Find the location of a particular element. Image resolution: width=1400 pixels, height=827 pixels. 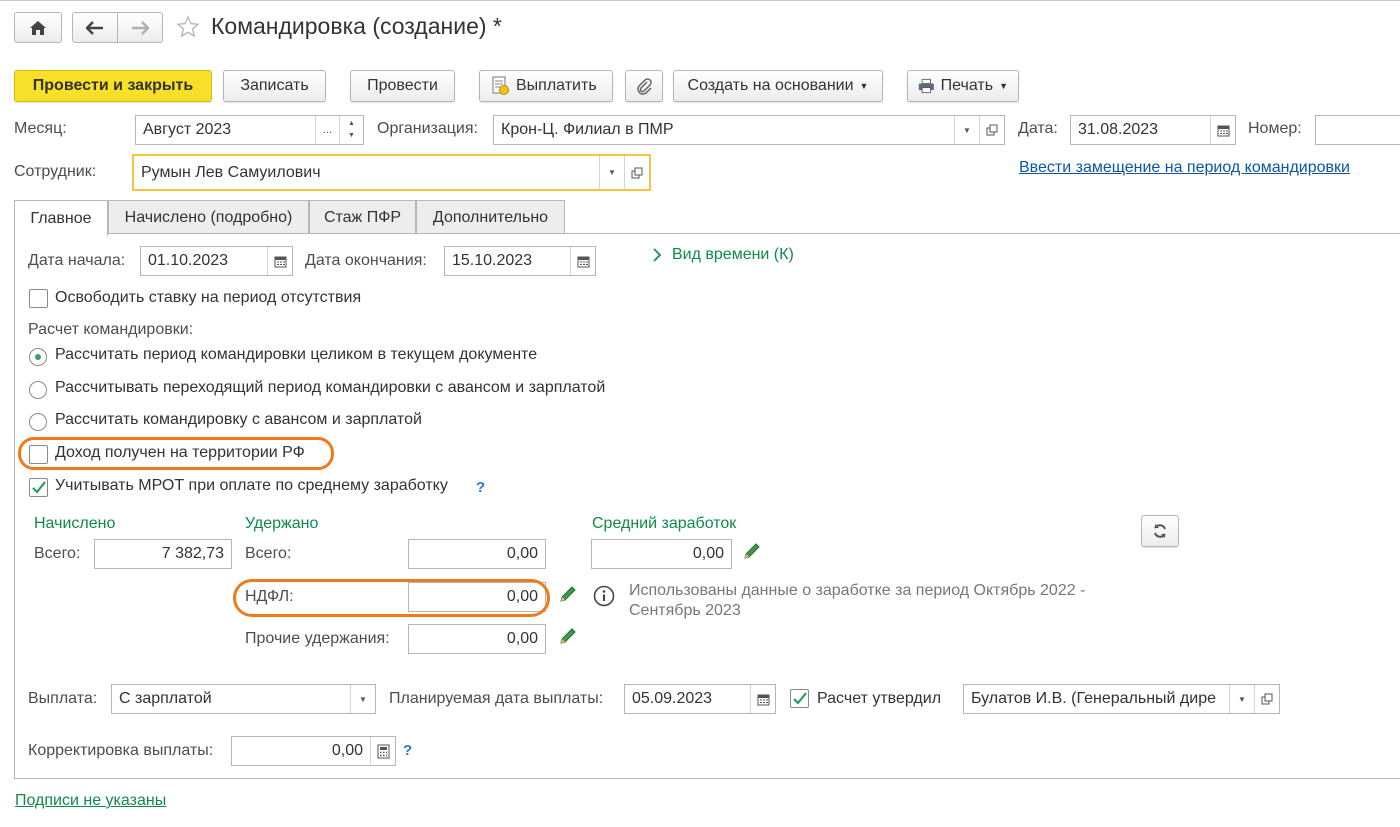

planned-date-label: Планируемая дата выплаты: is located at coordinates (496, 698).